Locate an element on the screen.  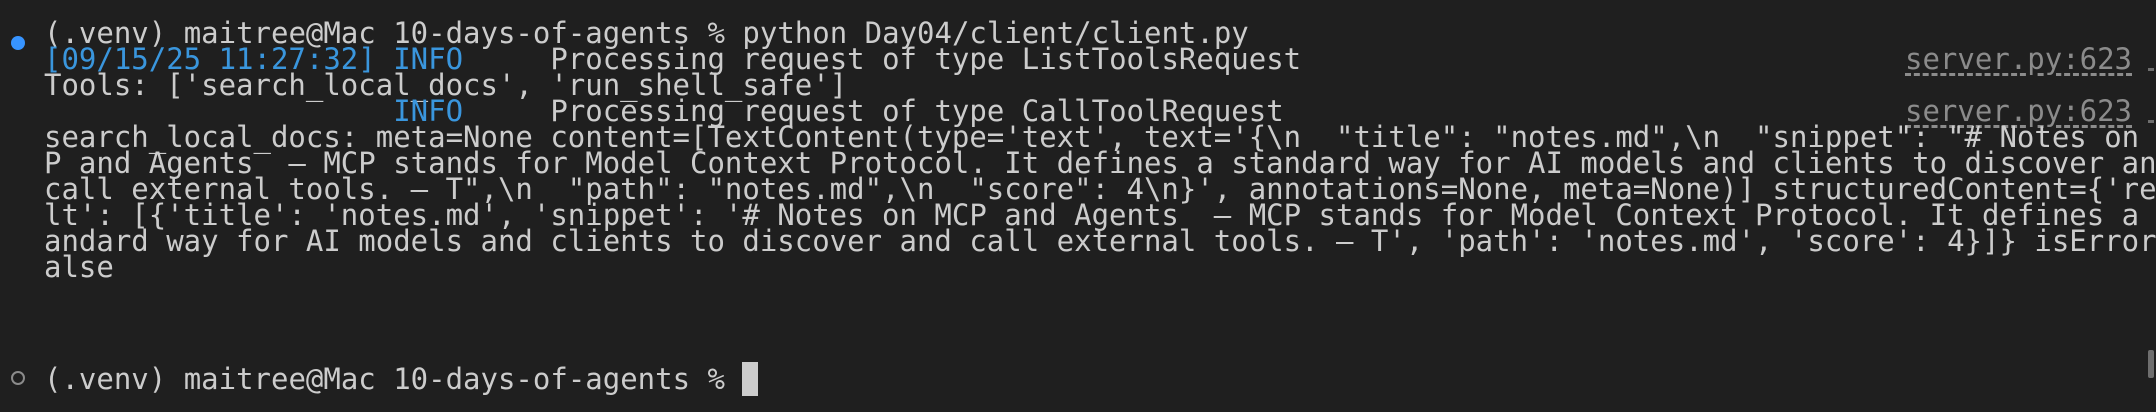
scrollbar-thumb is located at coordinates (2151, 364).